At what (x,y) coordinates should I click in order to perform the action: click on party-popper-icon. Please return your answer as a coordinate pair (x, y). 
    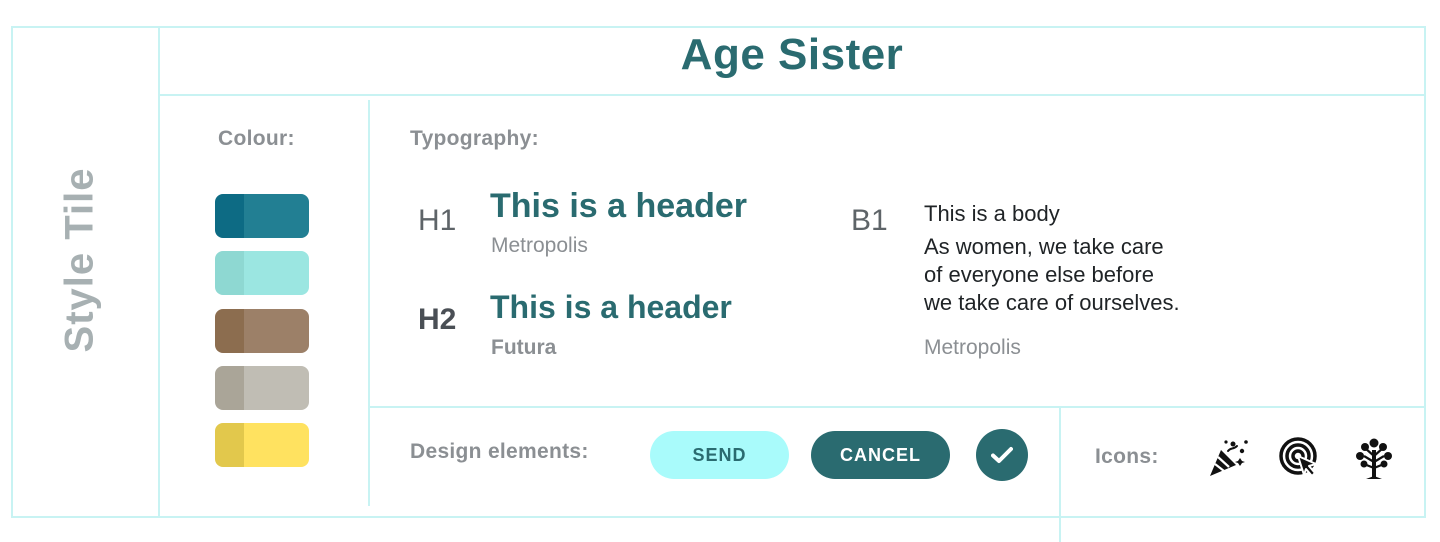
    Looking at the image, I should click on (1228, 458).